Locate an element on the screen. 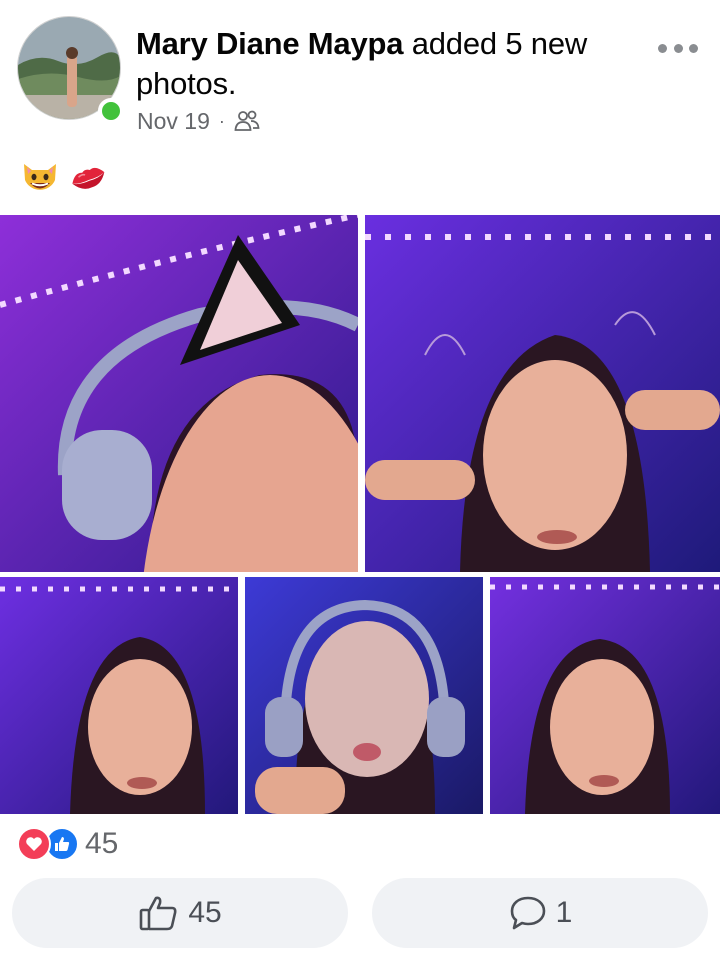 The width and height of the screenshot is (720, 953). kiss-mark-emoji is located at coordinates (88, 177).